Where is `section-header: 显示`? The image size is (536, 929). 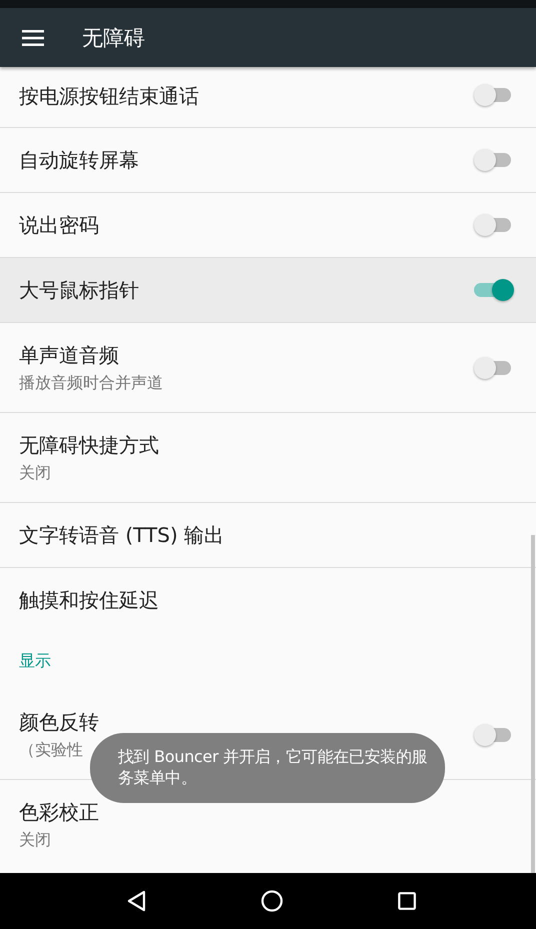 section-header: 显示 is located at coordinates (35, 661).